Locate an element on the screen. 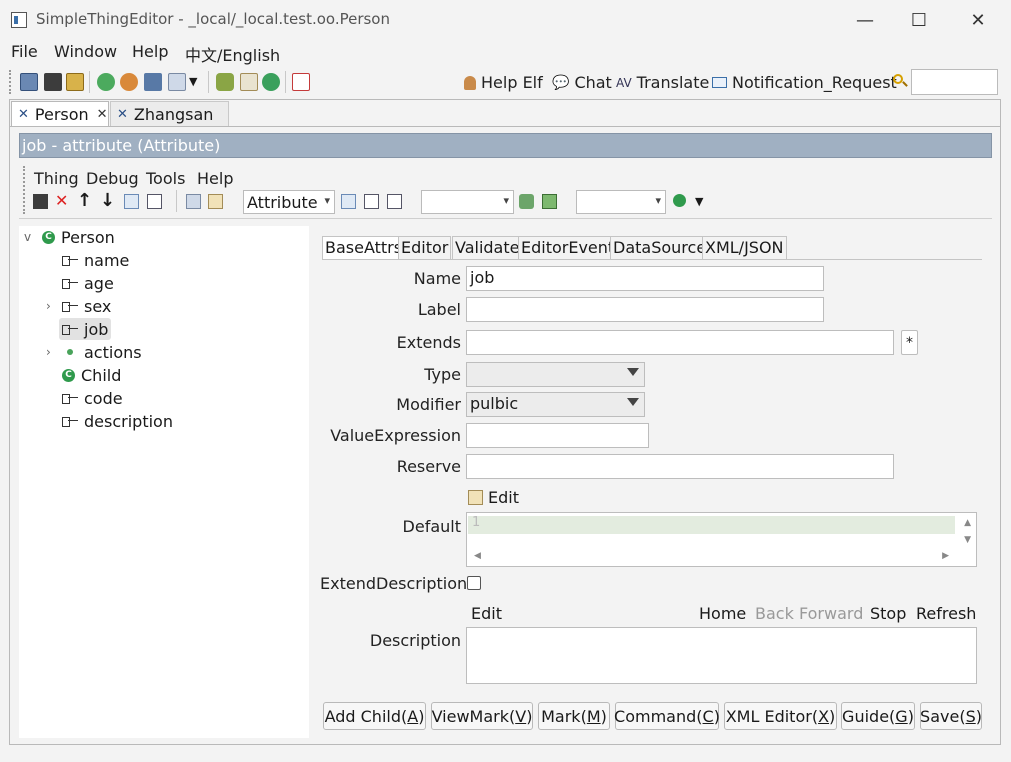  refresh-link: Refresh is located at coordinates (946, 613).